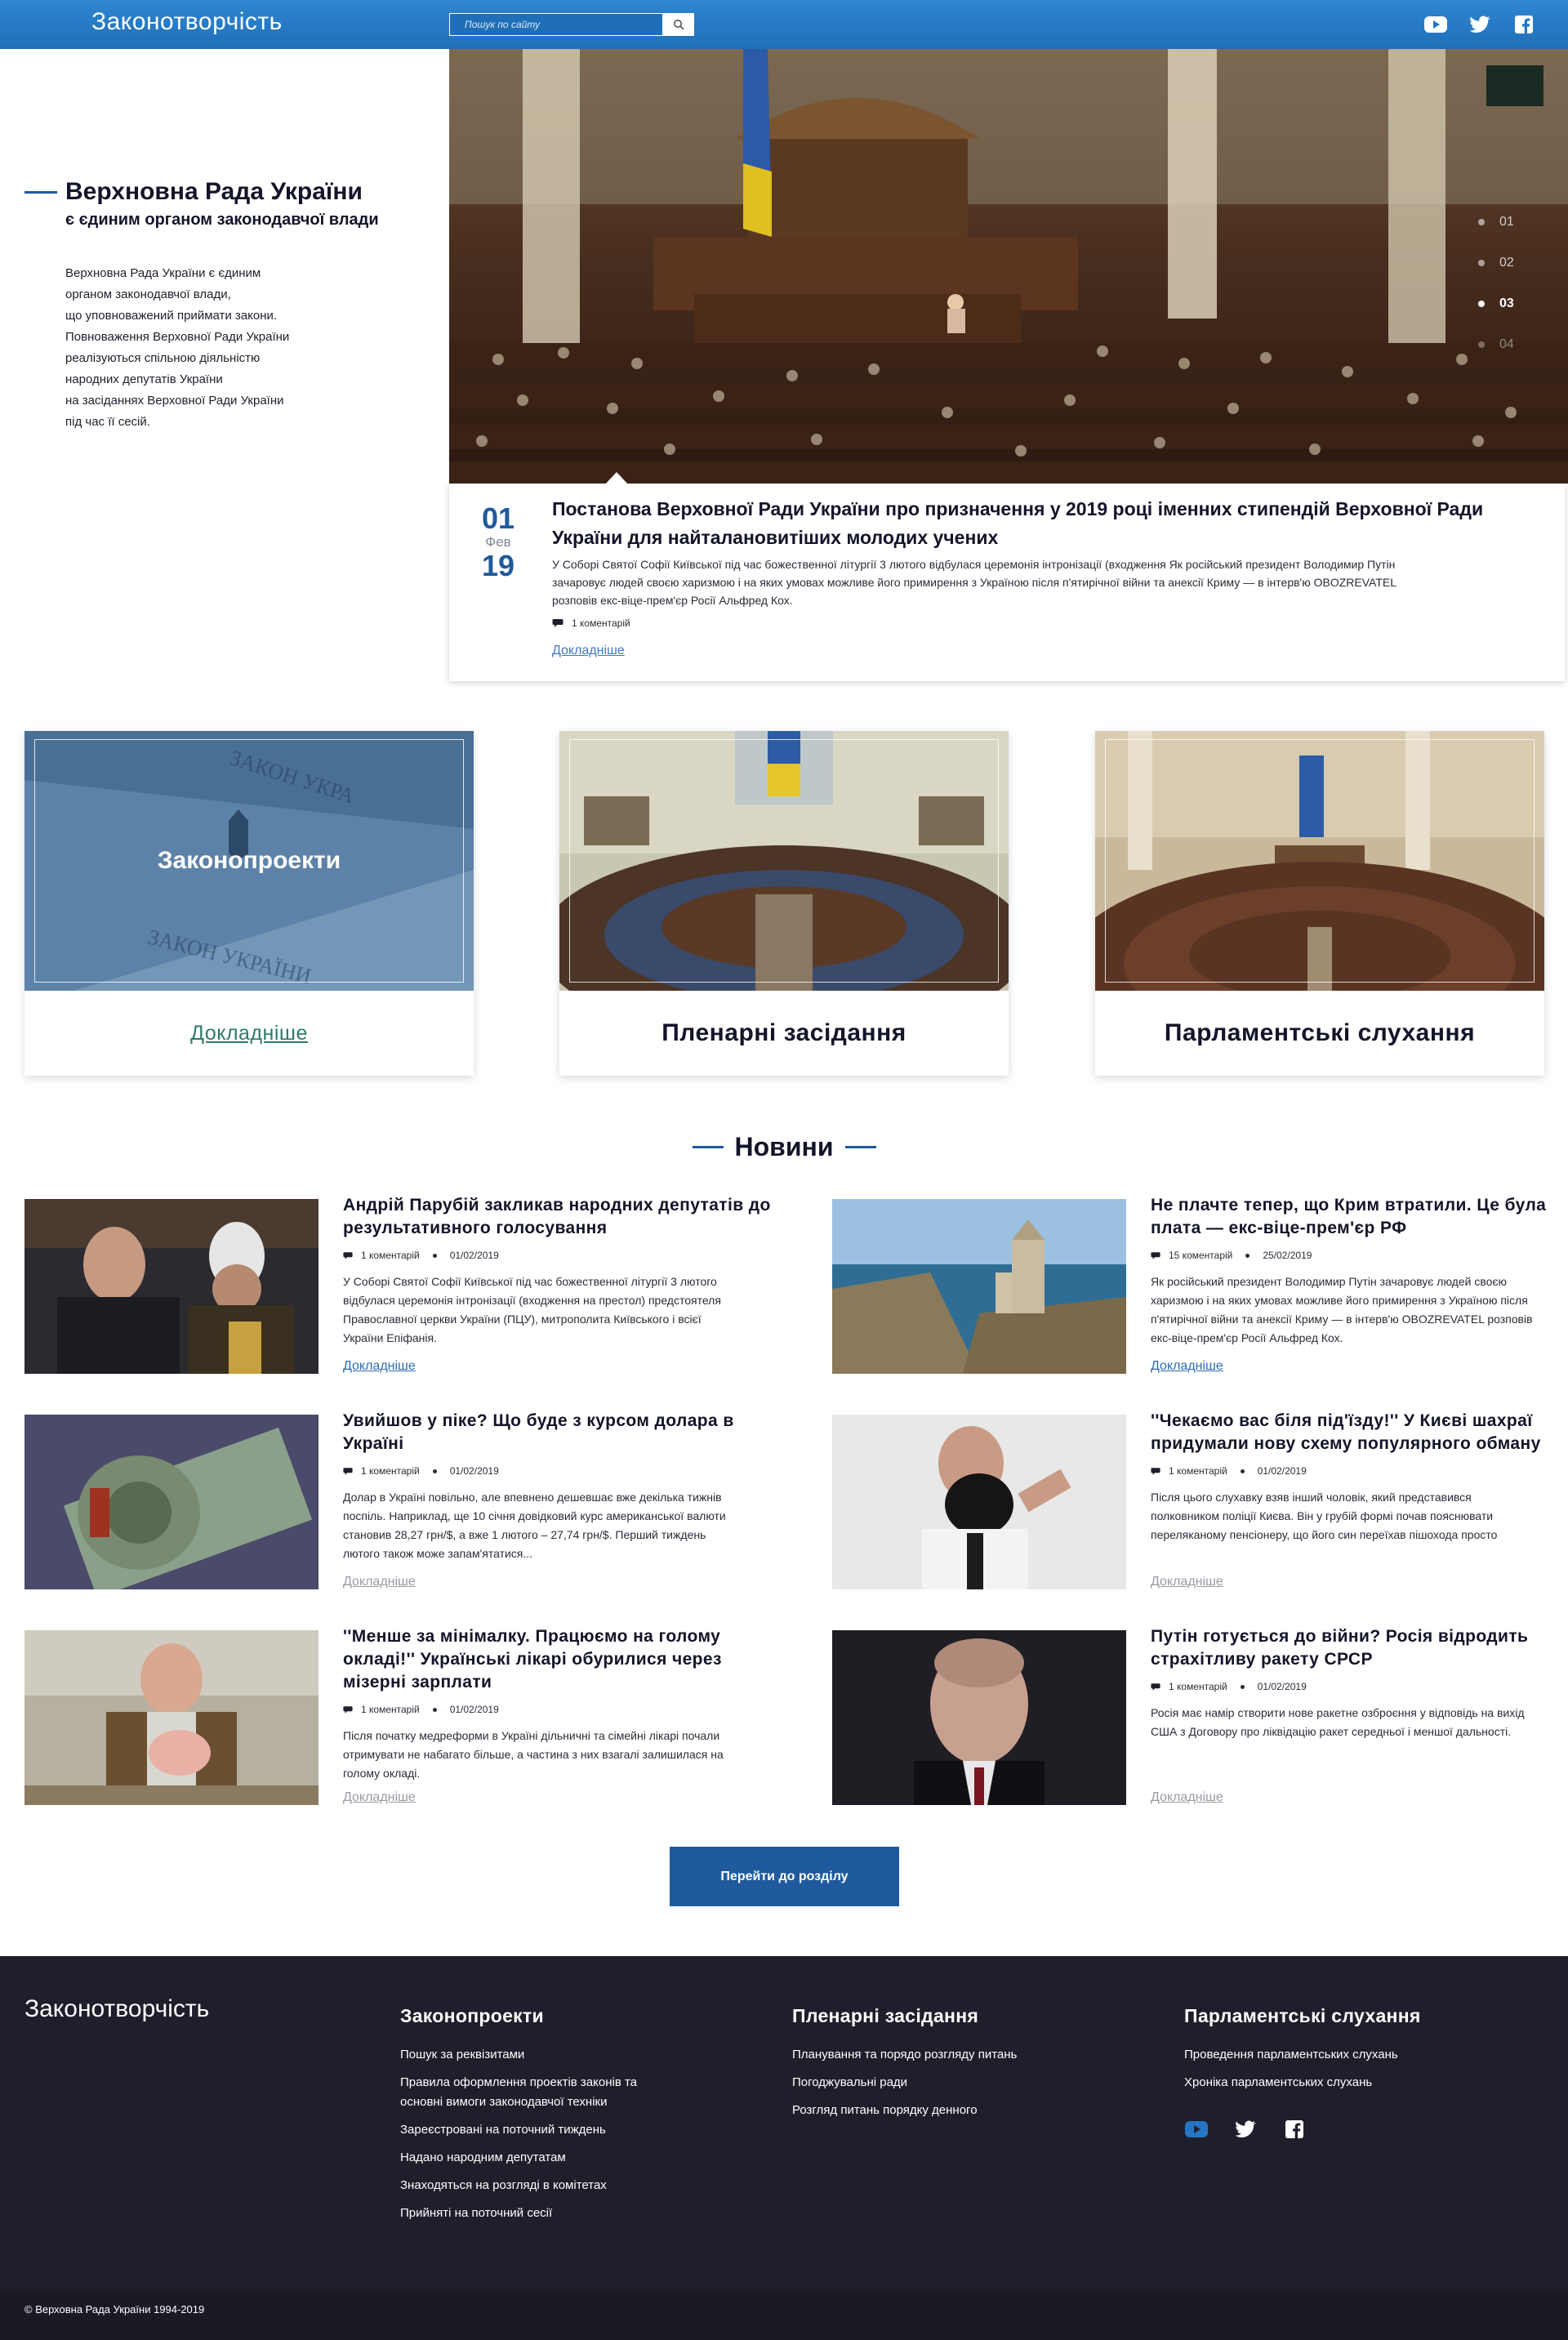  I want to click on hero-text-line: під час її сесій., so click(107, 422).